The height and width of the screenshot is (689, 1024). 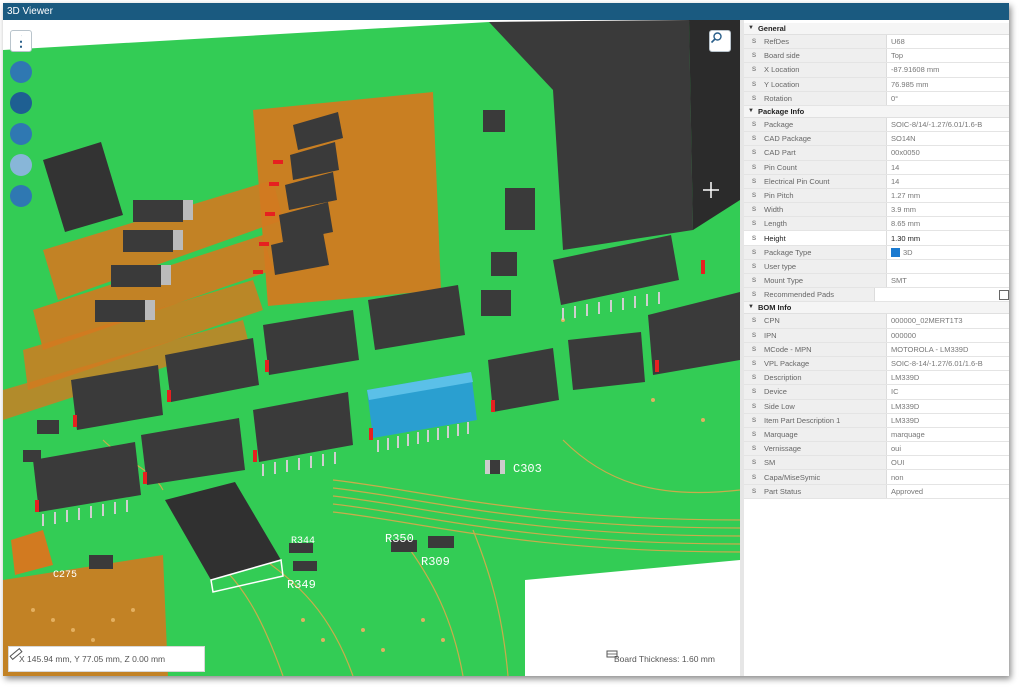 What do you see at coordinates (948, 153) in the screenshot?
I see `property-value-cell: 00x0050` at bounding box center [948, 153].